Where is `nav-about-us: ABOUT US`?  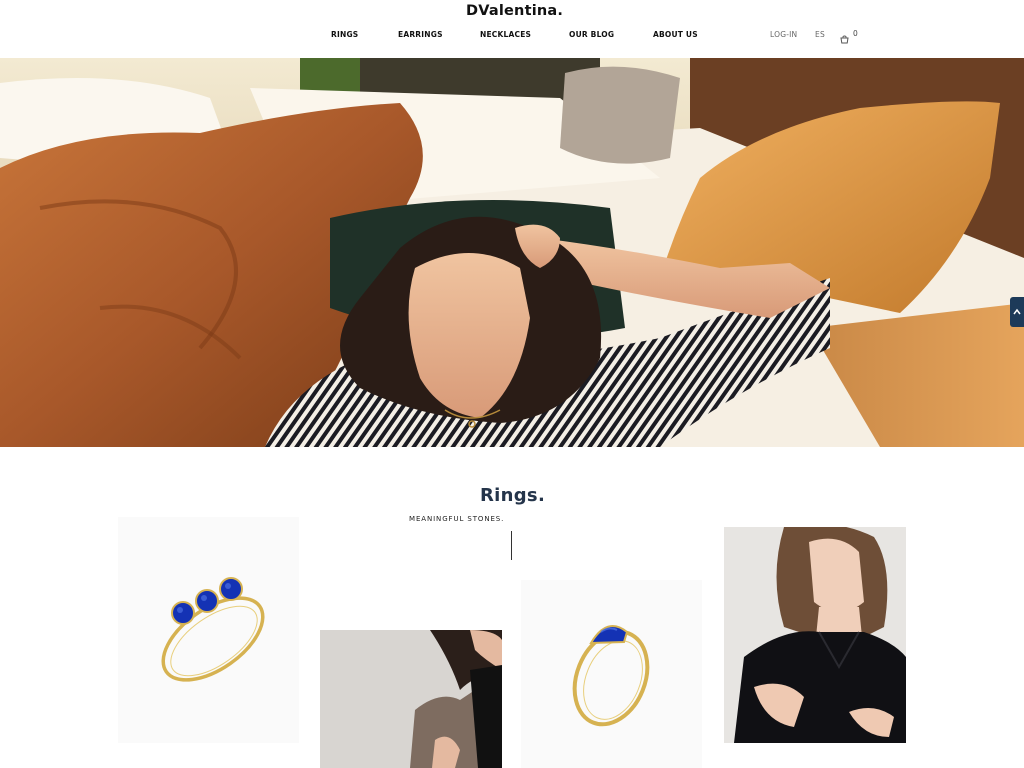 nav-about-us: ABOUT US is located at coordinates (675, 34).